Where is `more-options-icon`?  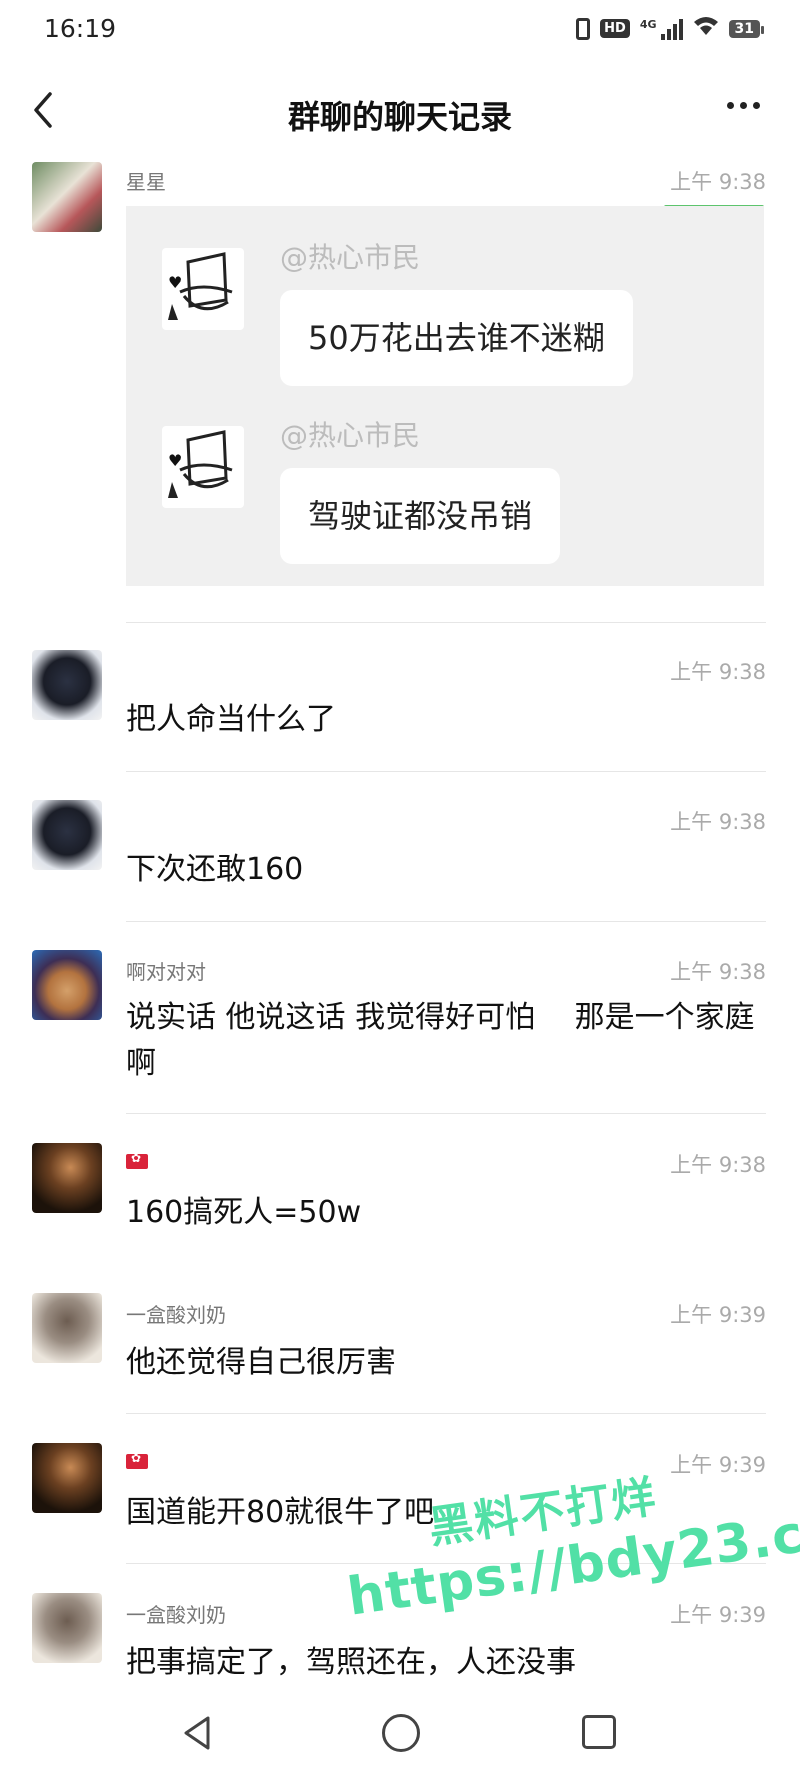
more-options-icon is located at coordinates (743, 105).